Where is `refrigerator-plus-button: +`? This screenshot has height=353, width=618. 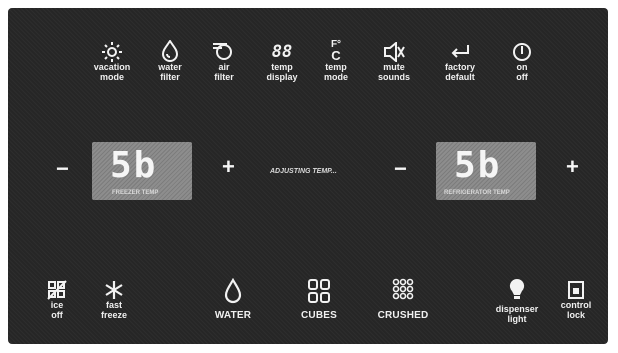 refrigerator-plus-button: + is located at coordinates (572, 167).